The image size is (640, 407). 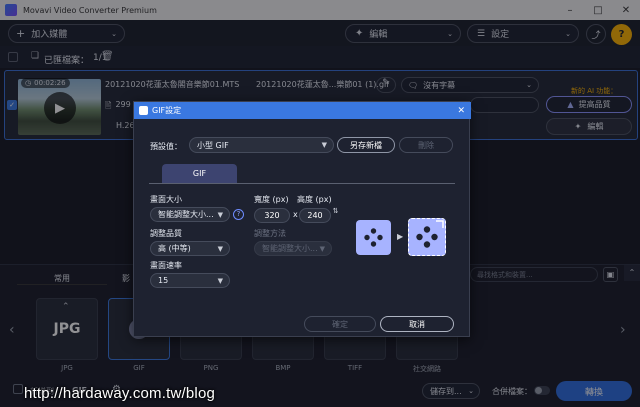 What do you see at coordinates (213, 145) in the screenshot?
I see `preset-value: 小型 GIF` at bounding box center [213, 145].